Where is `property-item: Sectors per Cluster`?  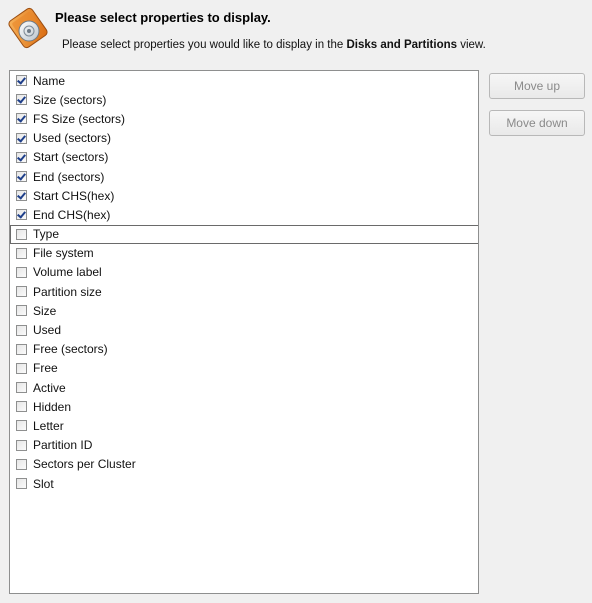
property-item: Sectors per Cluster is located at coordinates (244, 464).